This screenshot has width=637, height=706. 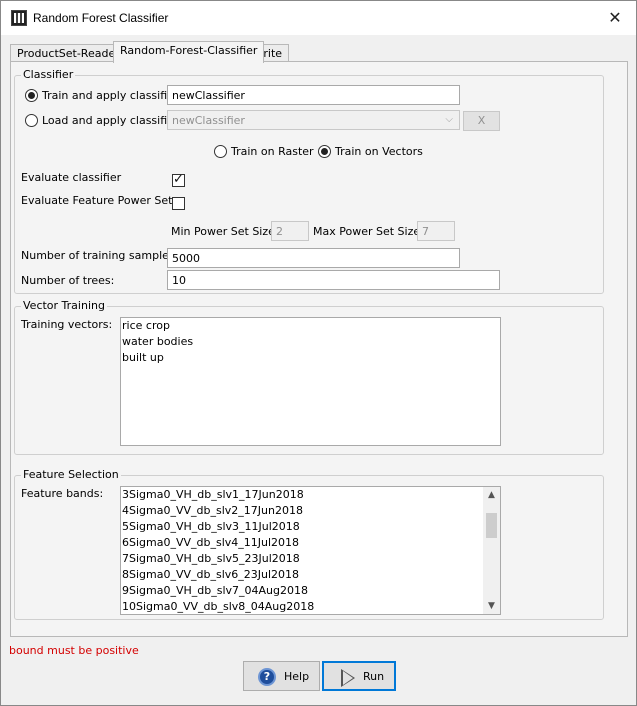 What do you see at coordinates (281, 676) in the screenshot?
I see `help-button: ? Help` at bounding box center [281, 676].